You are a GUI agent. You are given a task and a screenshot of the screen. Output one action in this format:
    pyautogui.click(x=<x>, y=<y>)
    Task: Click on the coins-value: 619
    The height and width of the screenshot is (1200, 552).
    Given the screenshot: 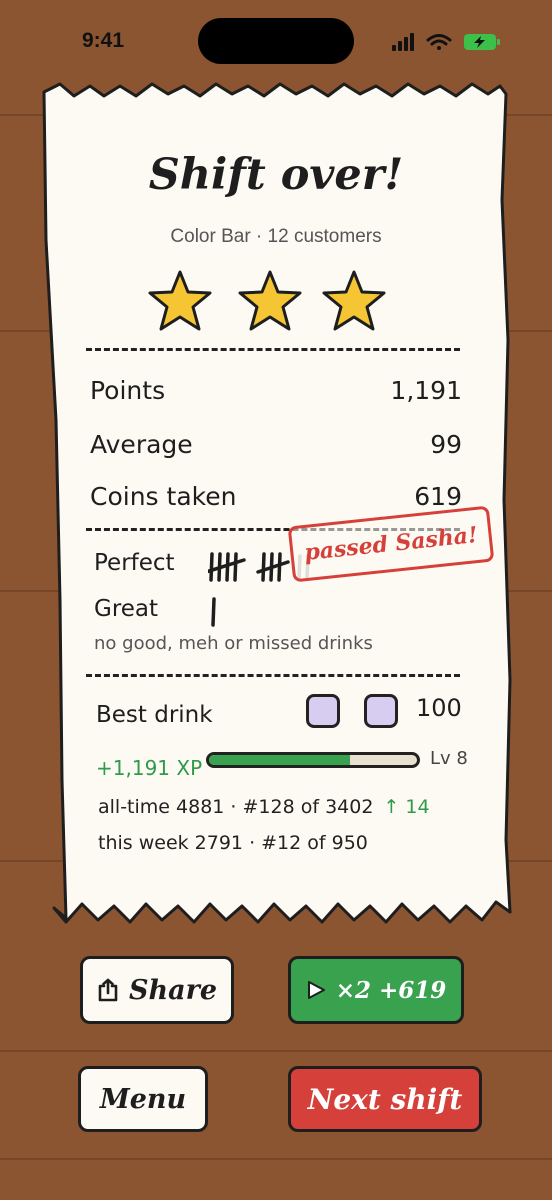 What is the action you would take?
    pyautogui.click(x=438, y=496)
    